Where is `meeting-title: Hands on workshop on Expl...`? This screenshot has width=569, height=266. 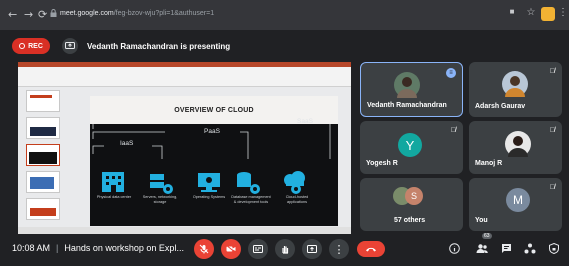
meeting-title: Hands on workshop on Expl... is located at coordinates (124, 248).